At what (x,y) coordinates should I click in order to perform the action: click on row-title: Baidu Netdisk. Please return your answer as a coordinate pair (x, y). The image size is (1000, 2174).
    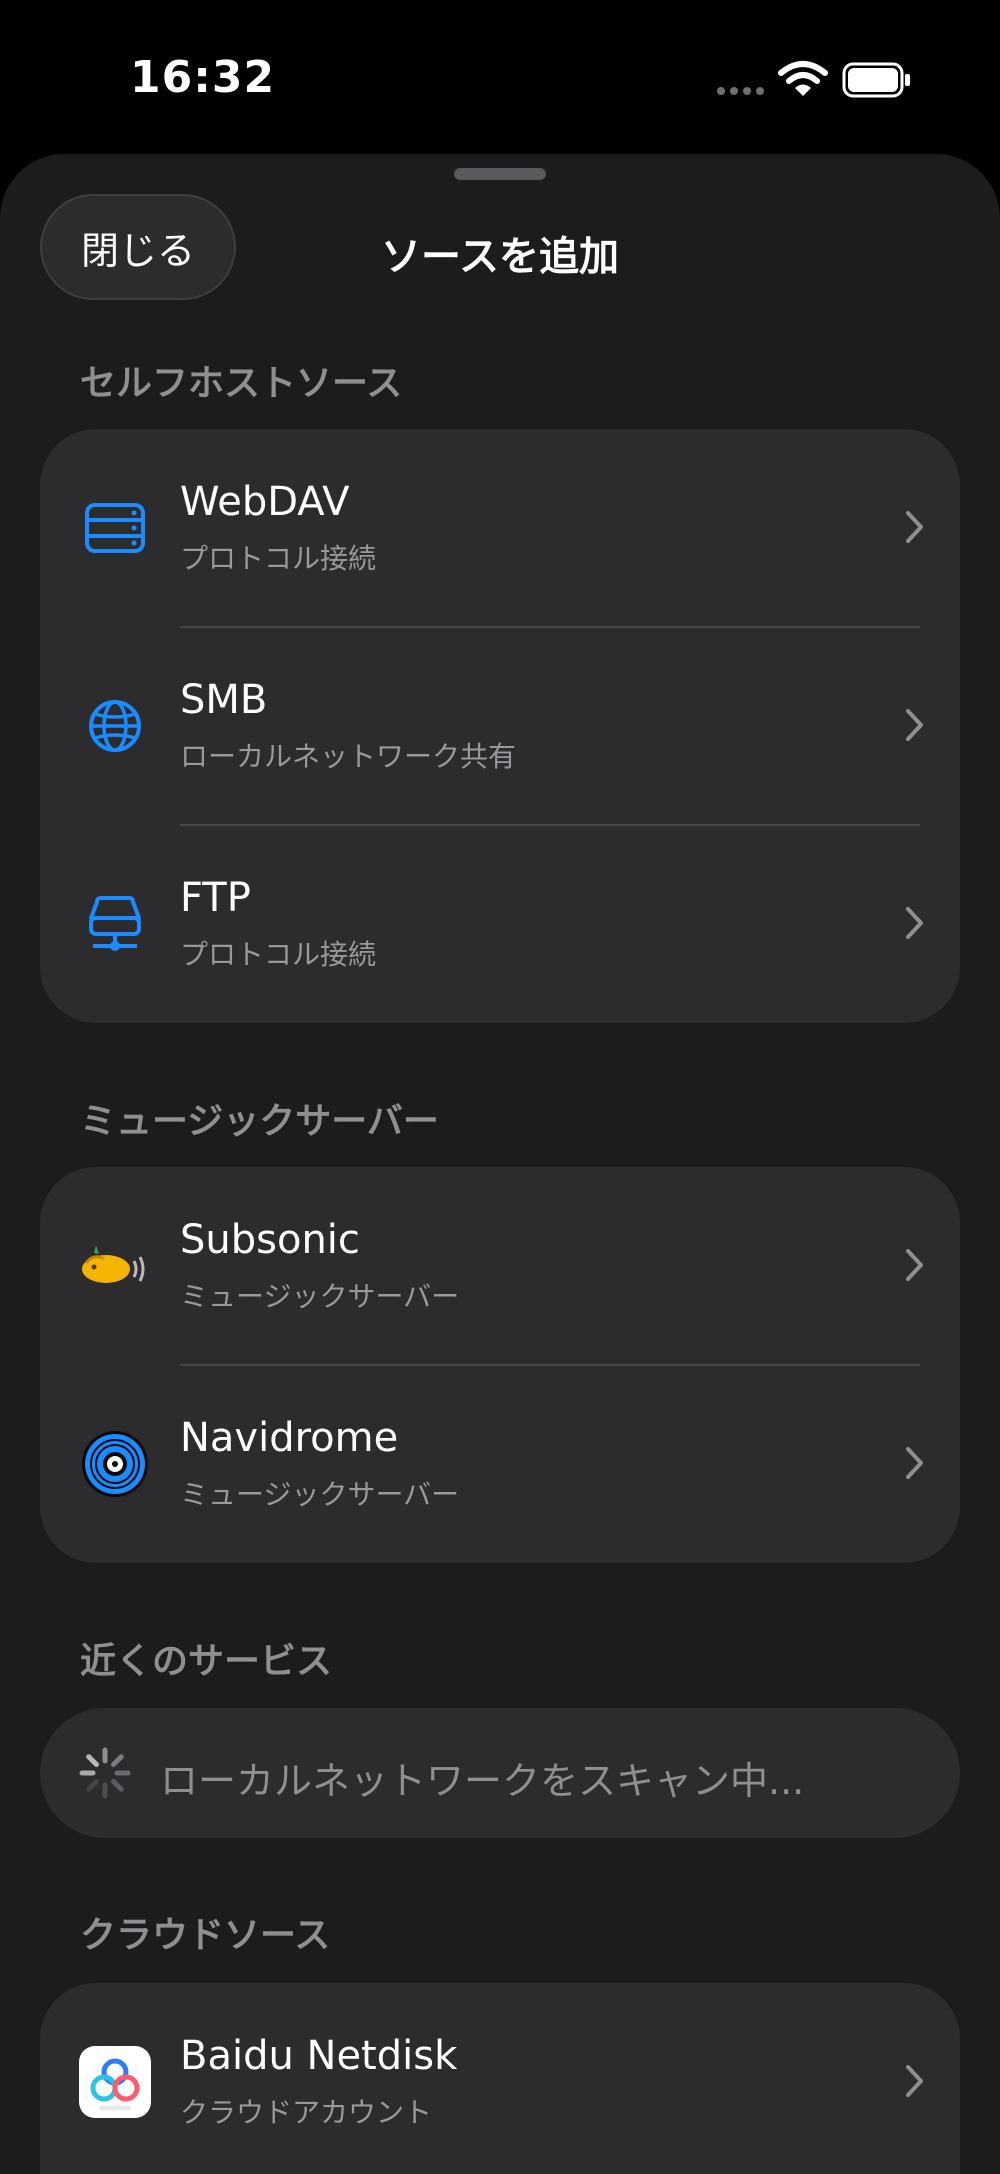
    Looking at the image, I should click on (319, 2056).